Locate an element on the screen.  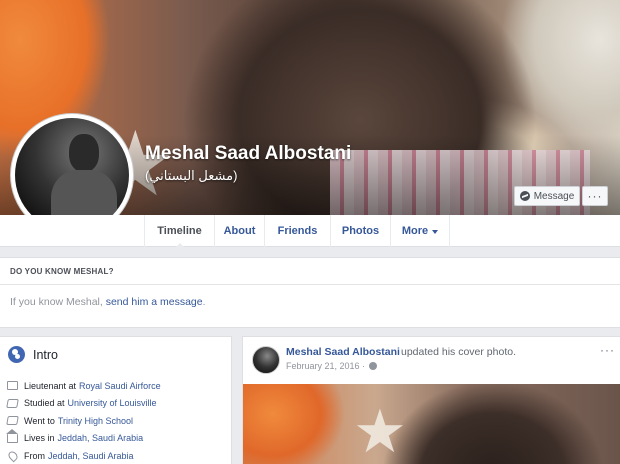
intro-item-high-school: Went to Trinity High School is located at coordinates (83, 421).